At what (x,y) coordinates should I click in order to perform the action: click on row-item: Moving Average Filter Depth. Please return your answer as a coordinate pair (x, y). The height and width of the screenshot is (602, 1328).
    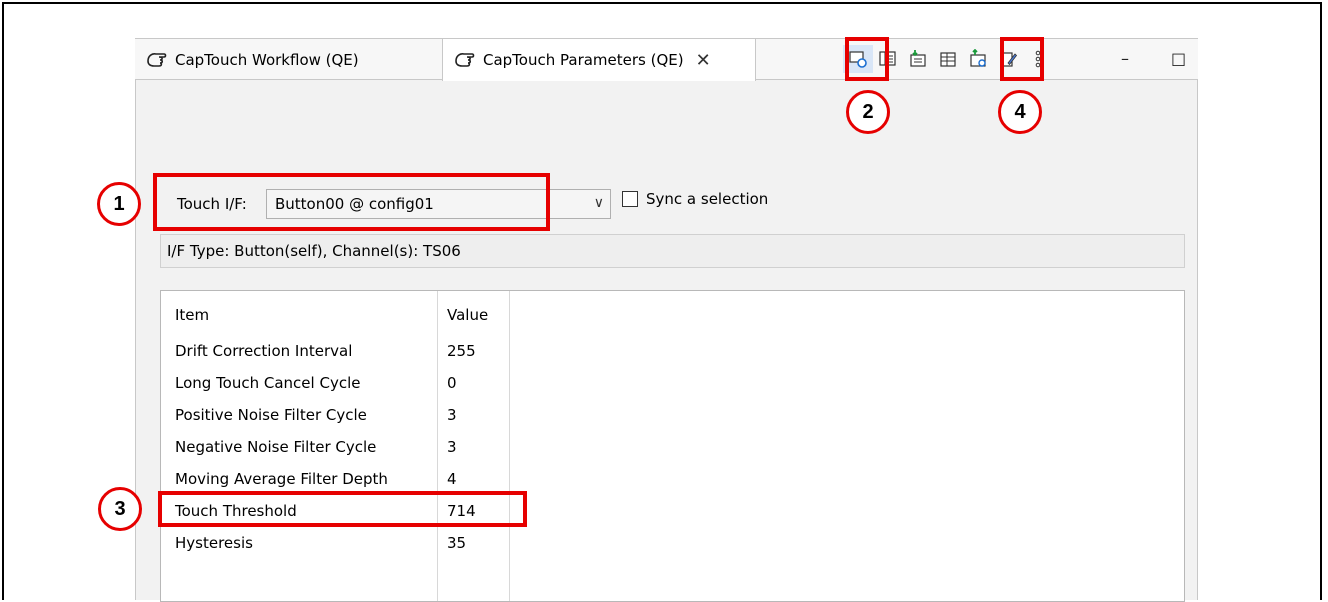
    Looking at the image, I should click on (281, 479).